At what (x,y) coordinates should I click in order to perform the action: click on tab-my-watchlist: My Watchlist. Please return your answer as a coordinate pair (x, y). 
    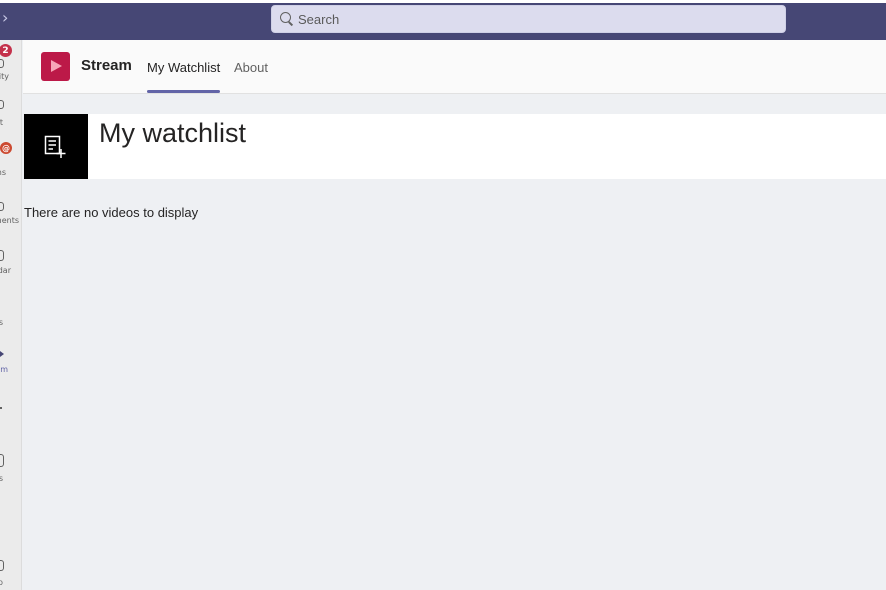
    Looking at the image, I should click on (184, 76).